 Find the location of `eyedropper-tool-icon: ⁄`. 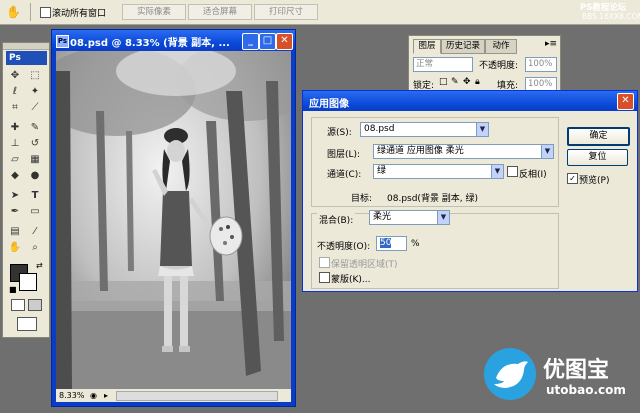

eyedropper-tool-icon: ⁄ is located at coordinates (35, 231).